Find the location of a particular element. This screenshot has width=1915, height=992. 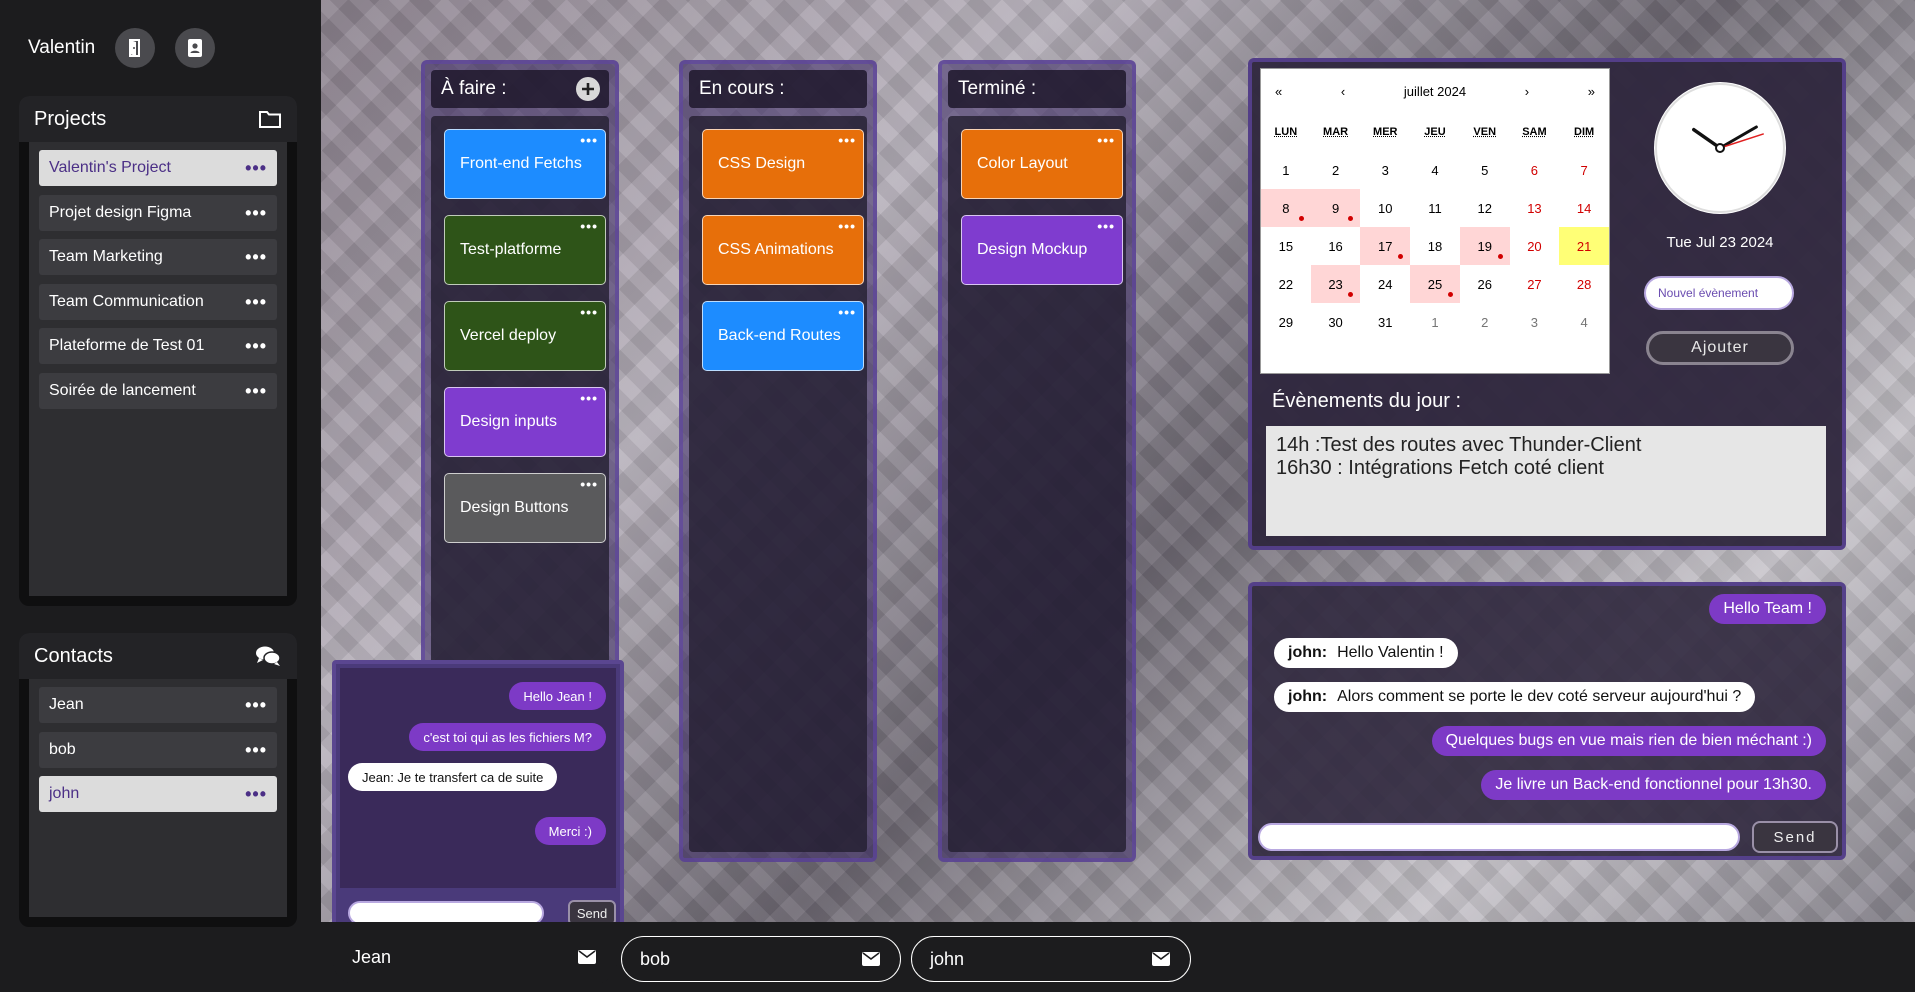

task-card: Vercel deploy ••• is located at coordinates (525, 336).